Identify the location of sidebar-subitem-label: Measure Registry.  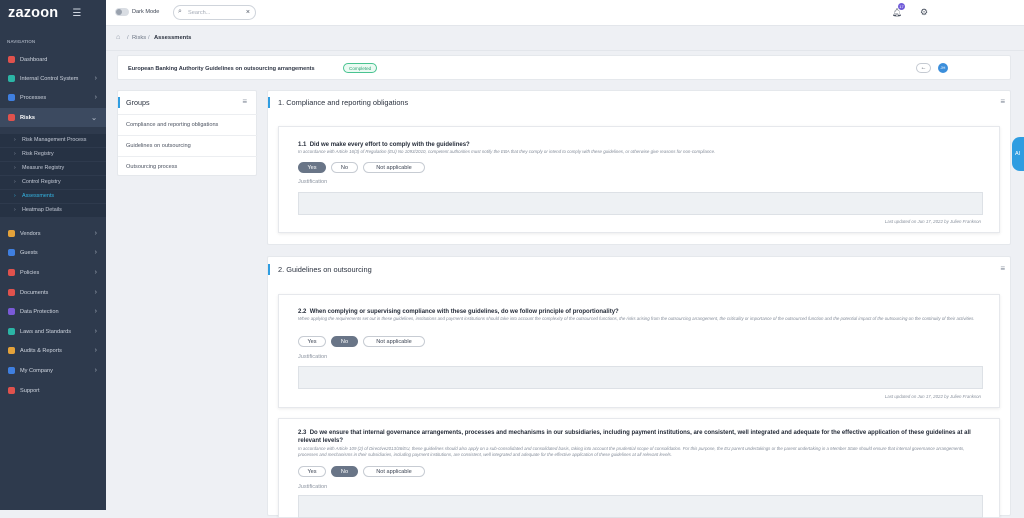
(43, 168).